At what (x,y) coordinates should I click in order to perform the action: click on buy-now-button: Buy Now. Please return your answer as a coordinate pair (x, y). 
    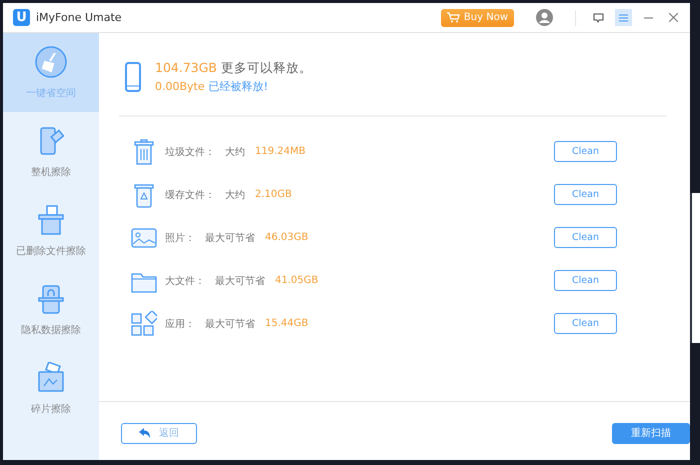
    Looking at the image, I should click on (477, 17).